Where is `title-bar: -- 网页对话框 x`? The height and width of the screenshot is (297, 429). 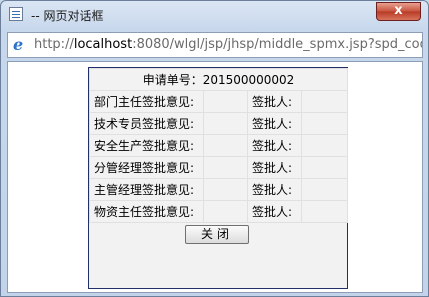 title-bar: -- 网页对话框 x is located at coordinates (214, 14).